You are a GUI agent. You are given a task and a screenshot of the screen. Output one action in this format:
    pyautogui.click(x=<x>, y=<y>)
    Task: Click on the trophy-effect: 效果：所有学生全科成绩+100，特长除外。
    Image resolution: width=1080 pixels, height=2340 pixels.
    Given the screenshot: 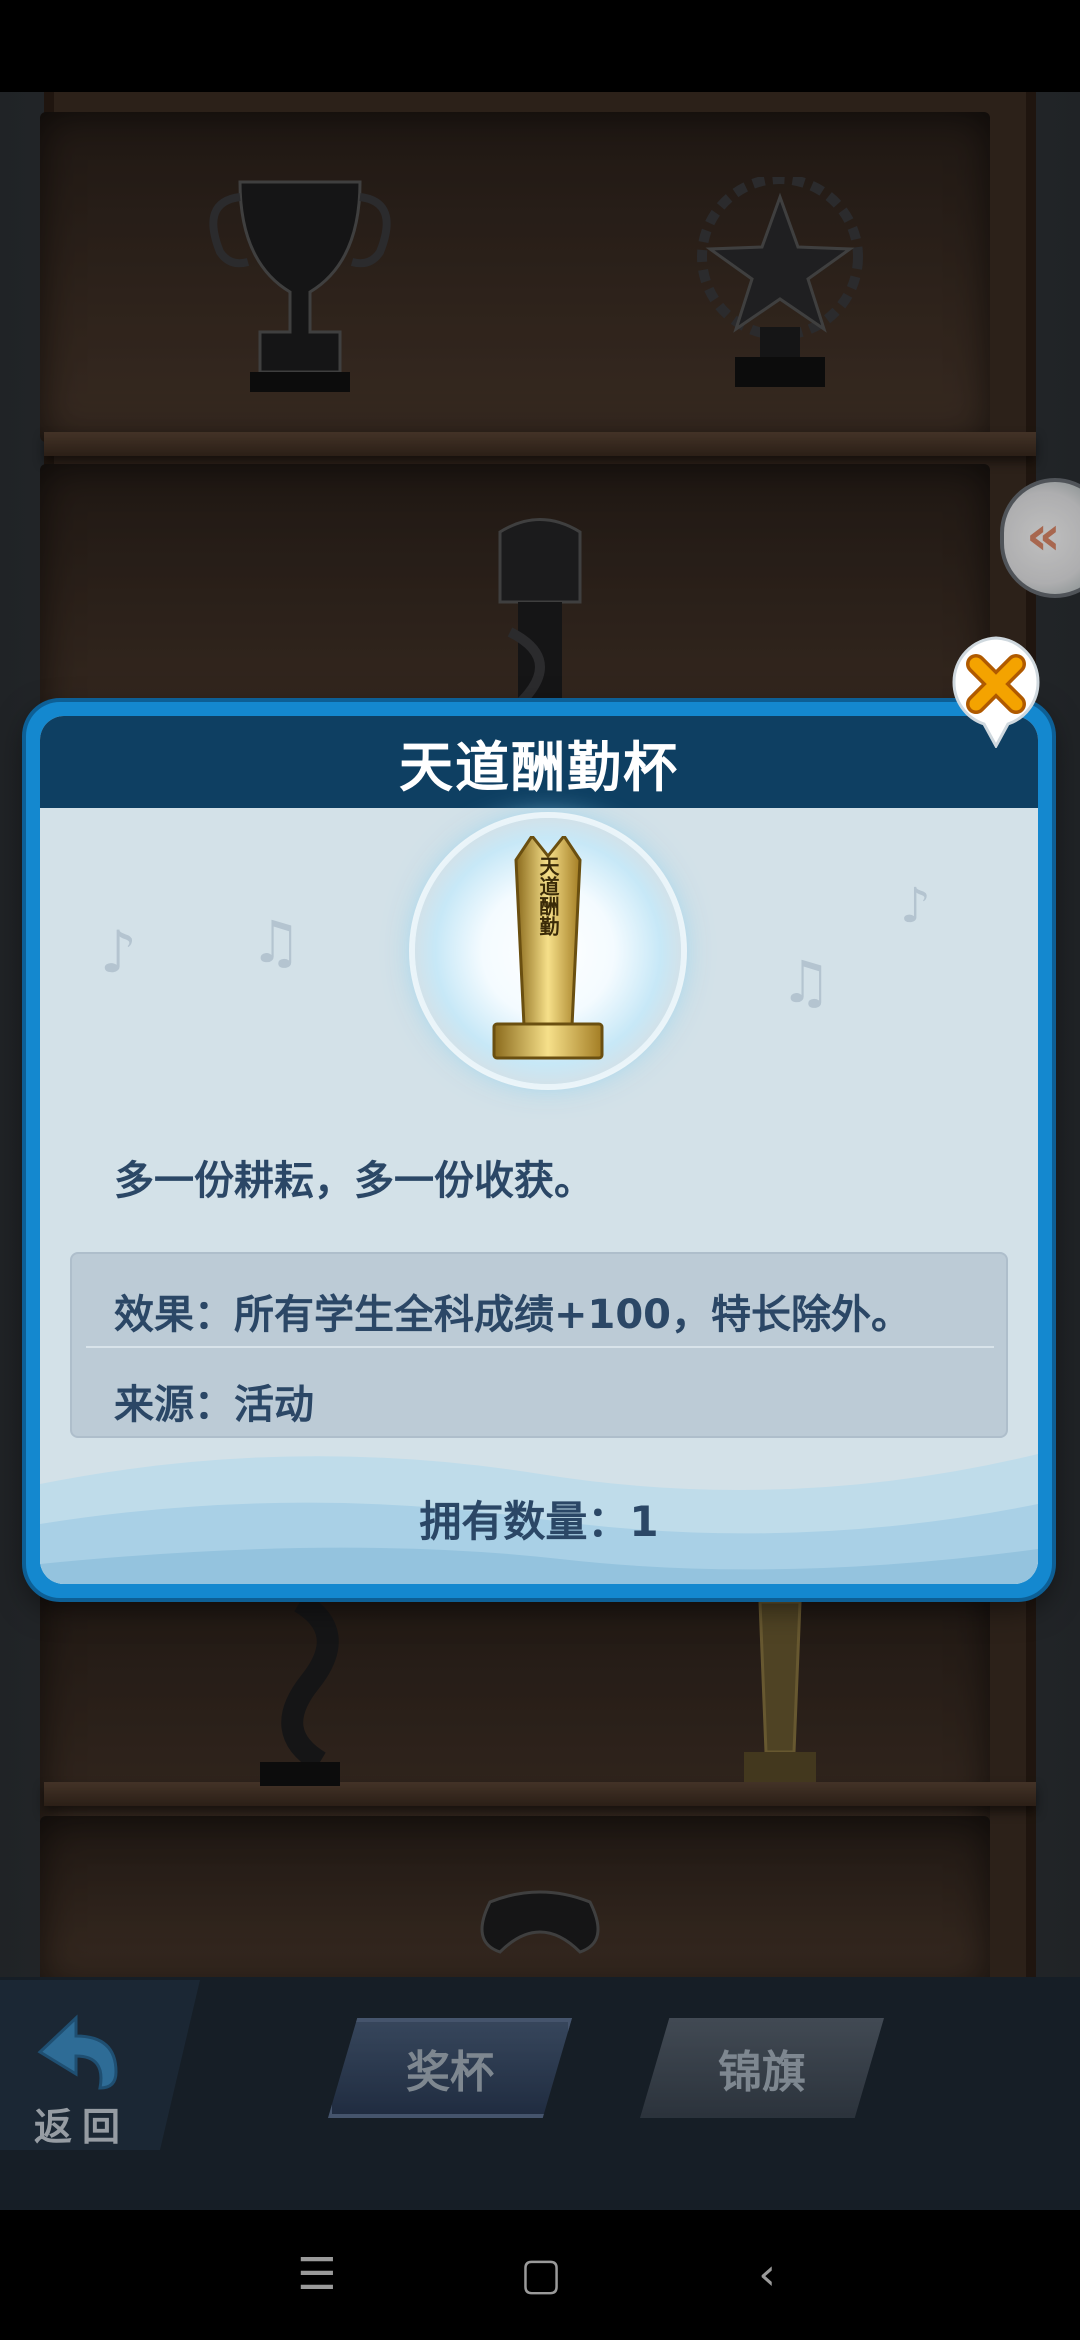 What is the action you would take?
    pyautogui.click(x=513, y=1315)
    